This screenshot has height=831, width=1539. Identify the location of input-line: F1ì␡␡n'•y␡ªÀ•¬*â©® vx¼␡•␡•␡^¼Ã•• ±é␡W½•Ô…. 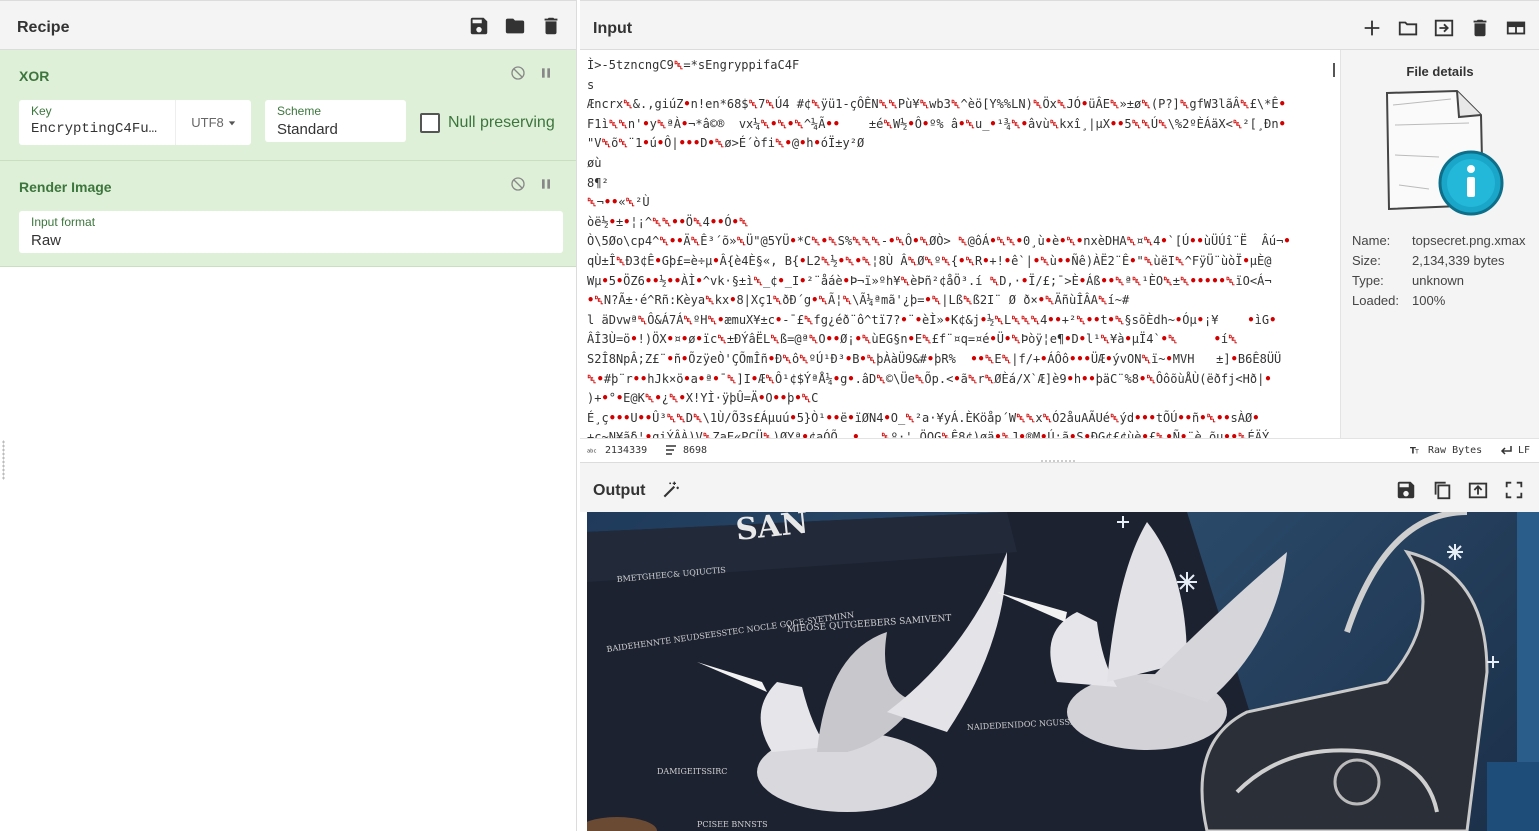
(936, 123).